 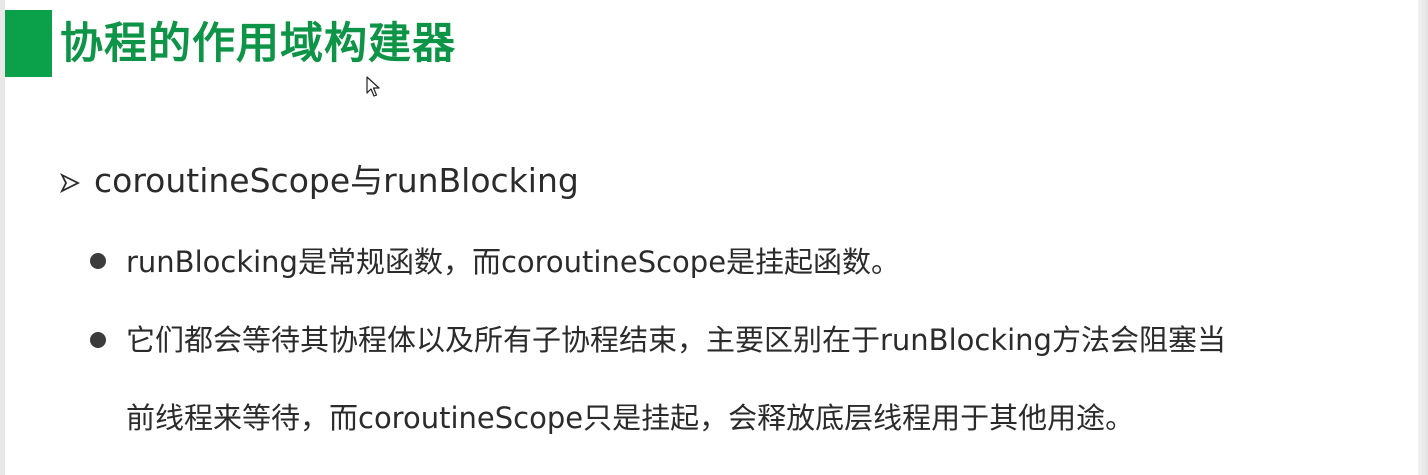 I want to click on title-accent-bar, so click(x=28, y=43).